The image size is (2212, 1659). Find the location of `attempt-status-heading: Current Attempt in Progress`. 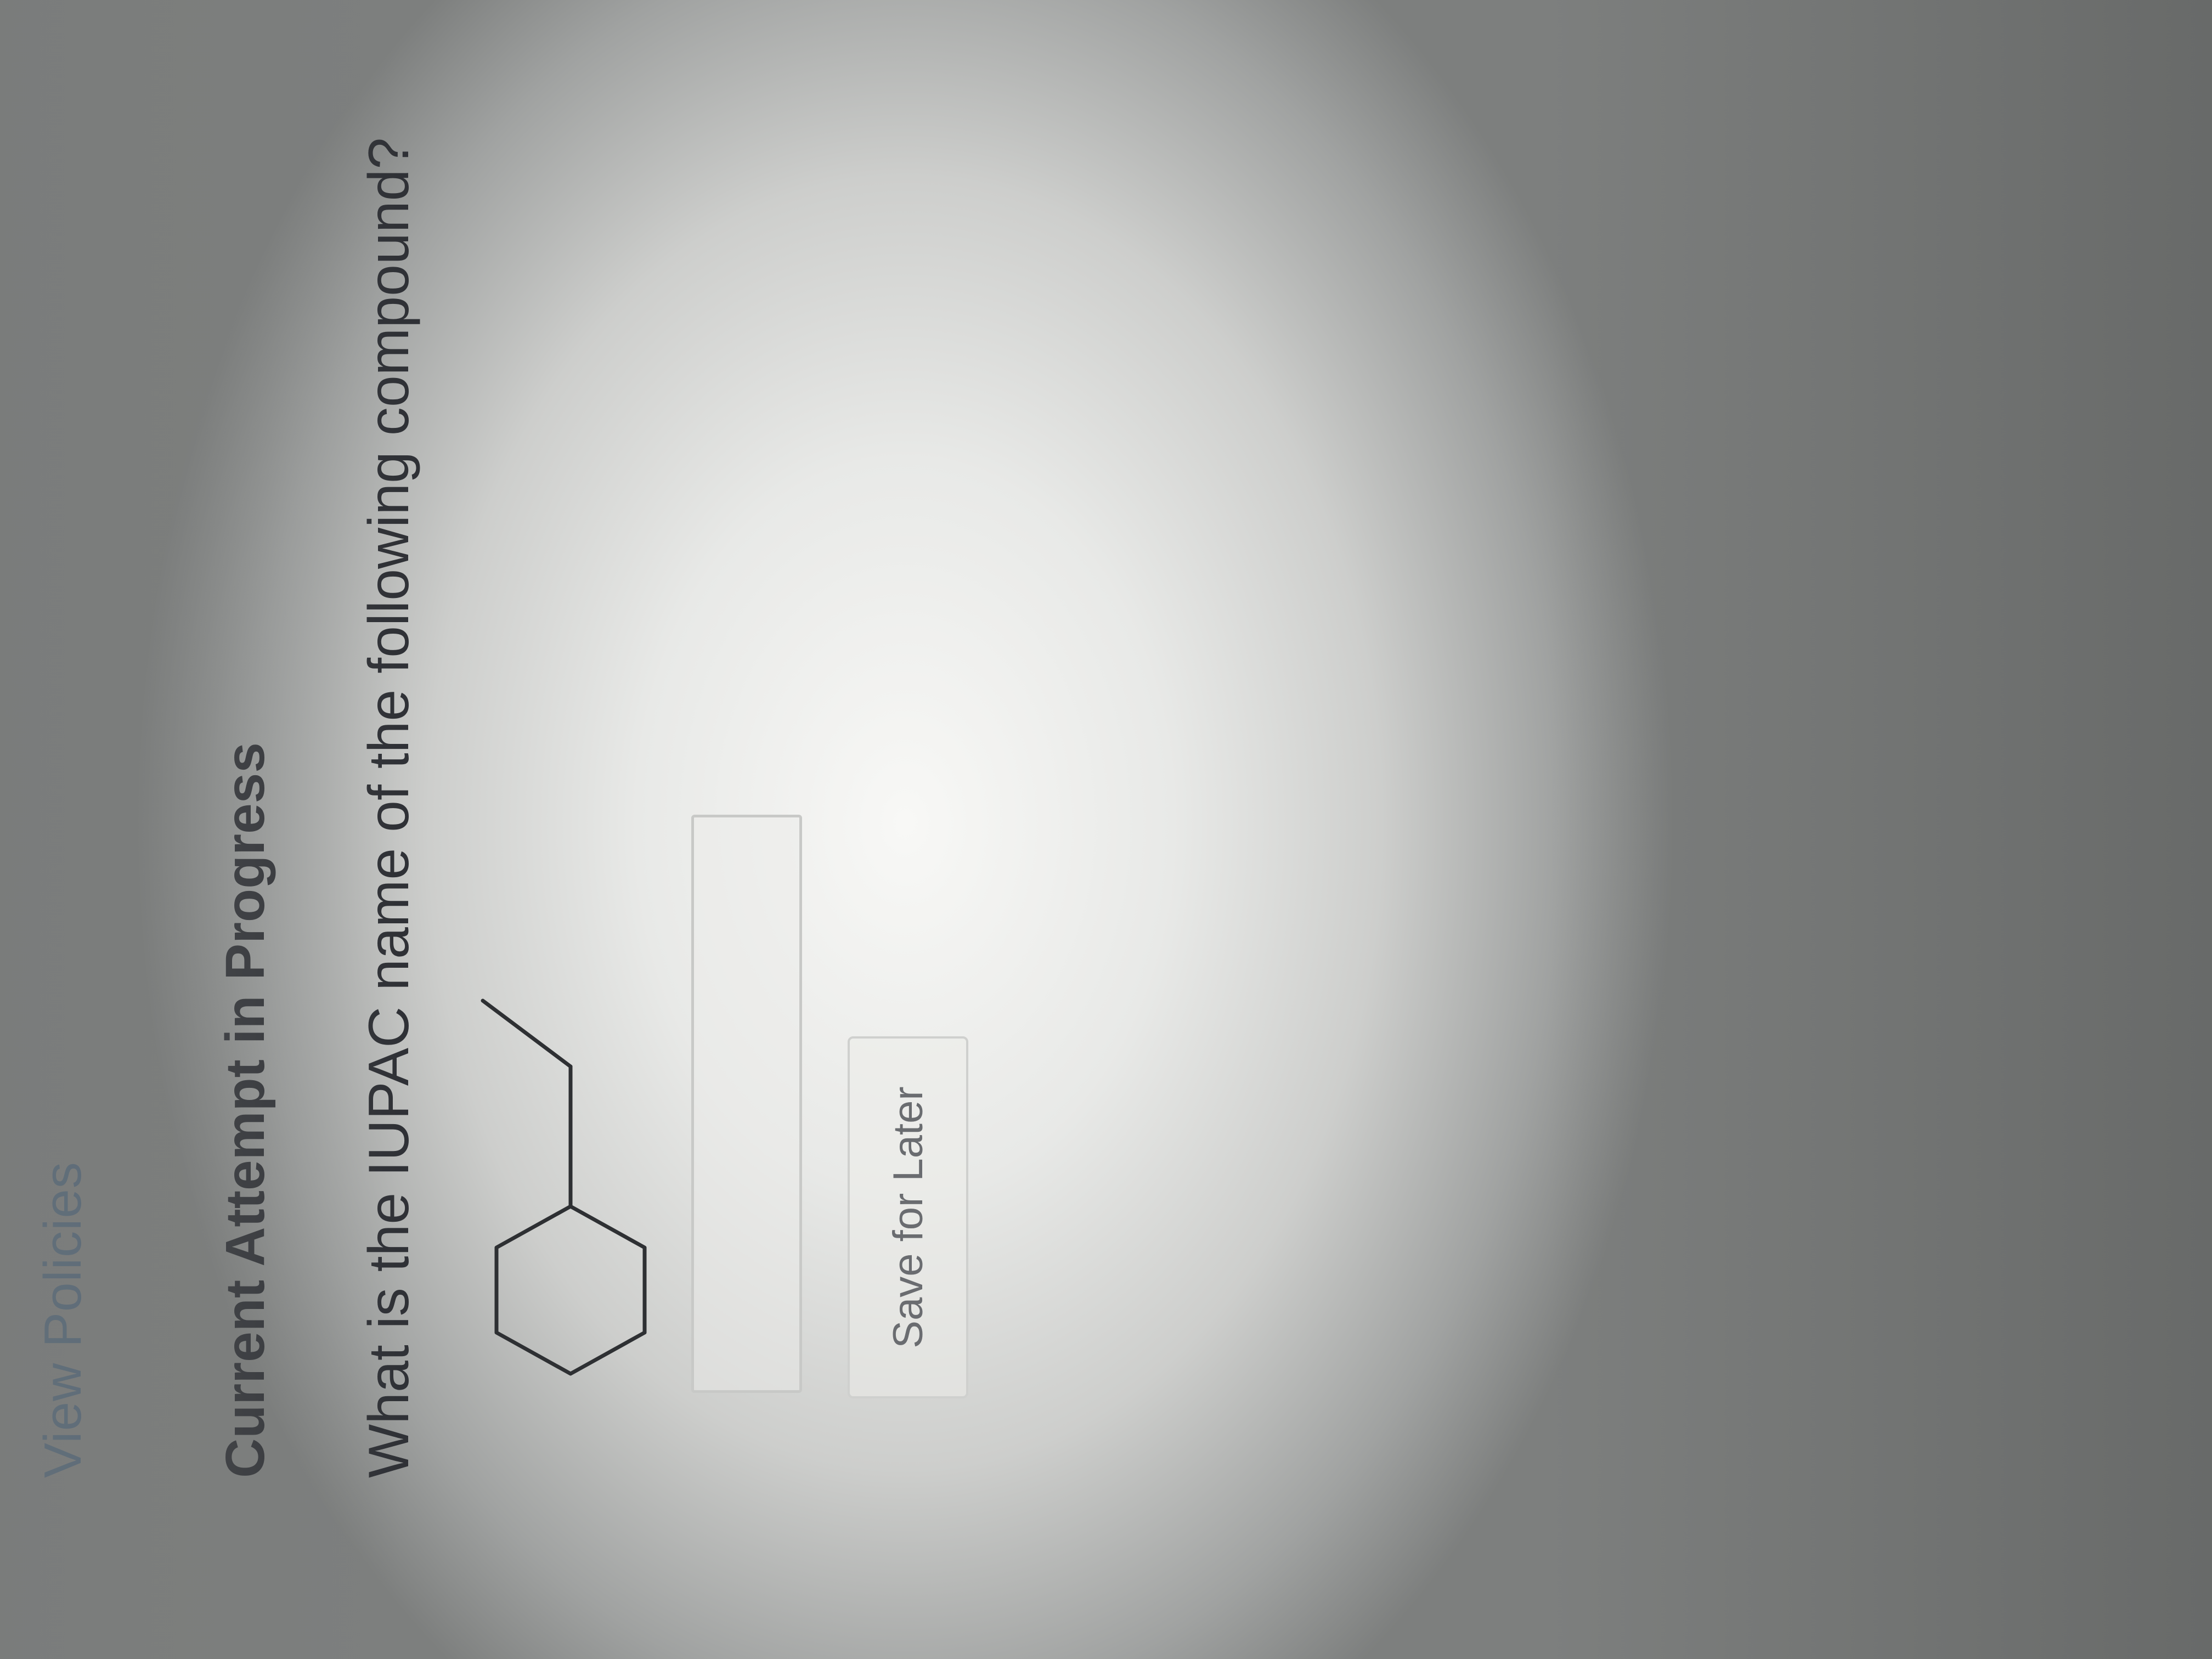

attempt-status-heading: Current Attempt in Progress is located at coordinates (246, 1110).